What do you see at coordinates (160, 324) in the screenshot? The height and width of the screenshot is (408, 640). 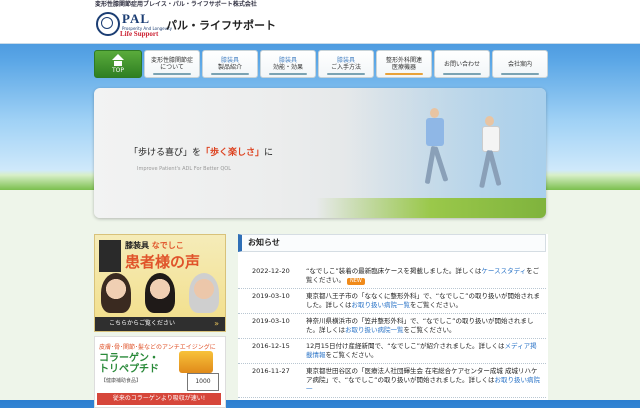 I see `patient-voice-link: こちらからご覧ください` at bounding box center [160, 324].